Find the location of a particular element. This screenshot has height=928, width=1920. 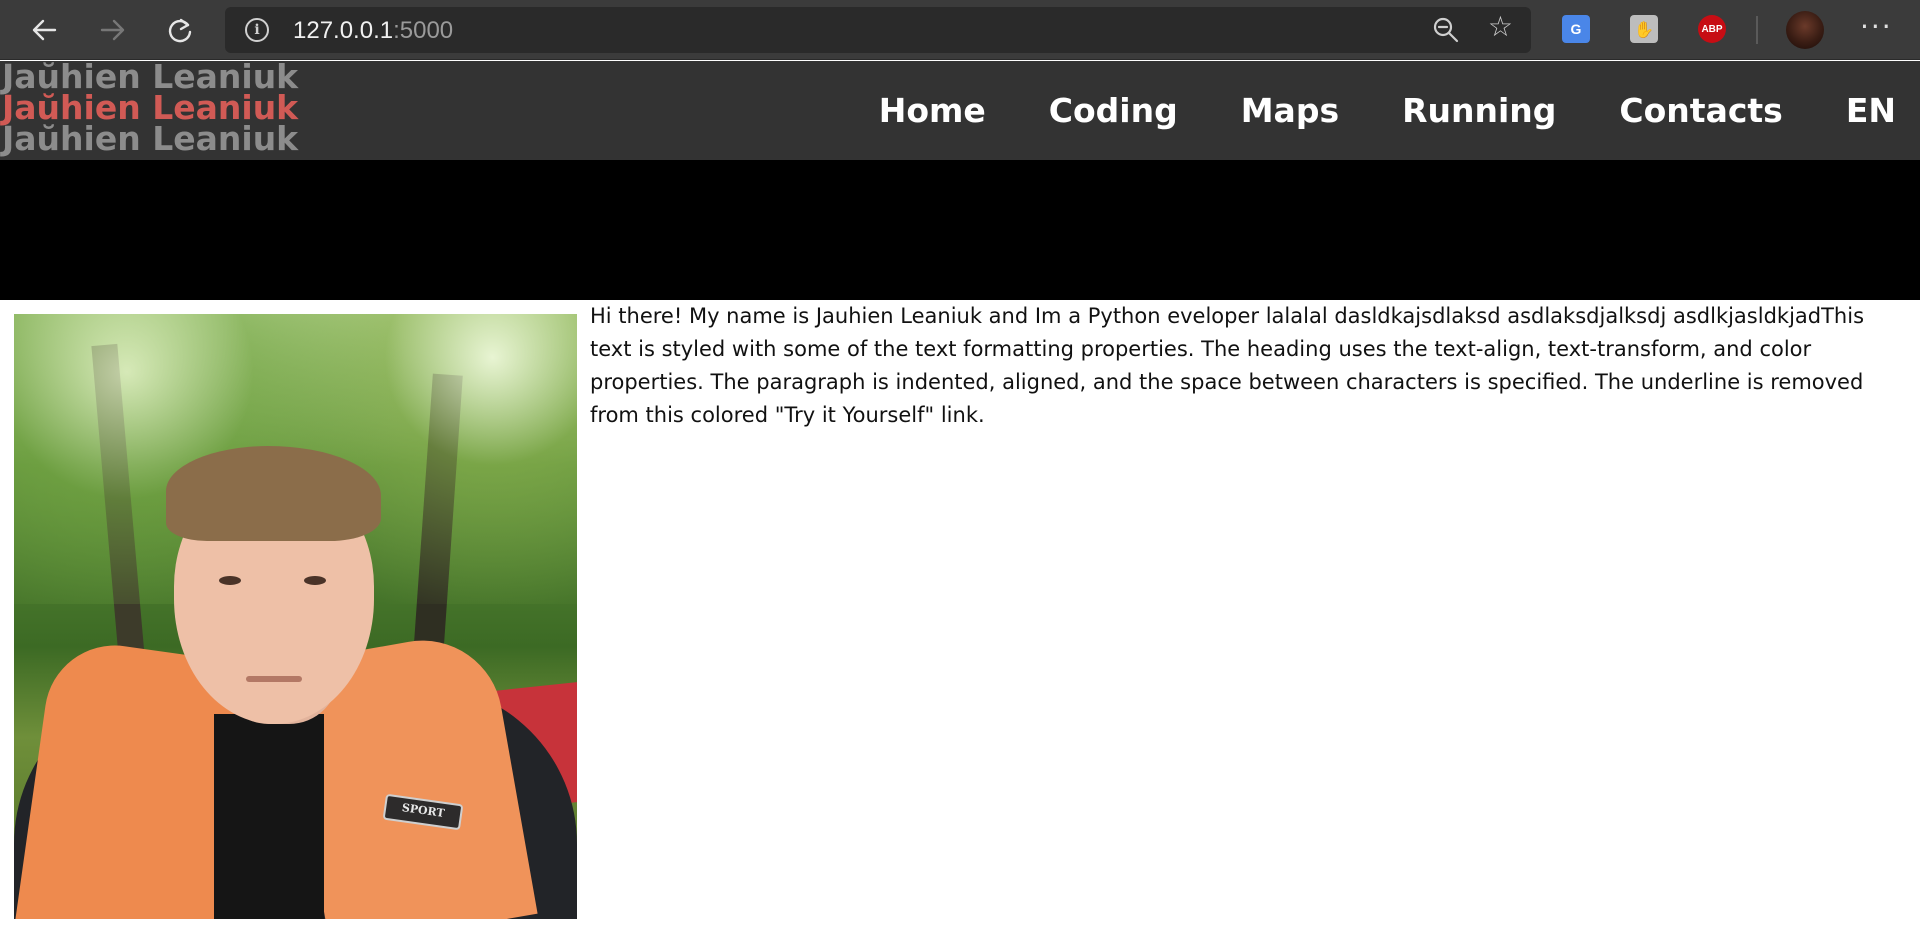

browser-toolbar: i 127.0.0.1:5000 ☆ G ✋ ABP ··· is located at coordinates (960, 30).